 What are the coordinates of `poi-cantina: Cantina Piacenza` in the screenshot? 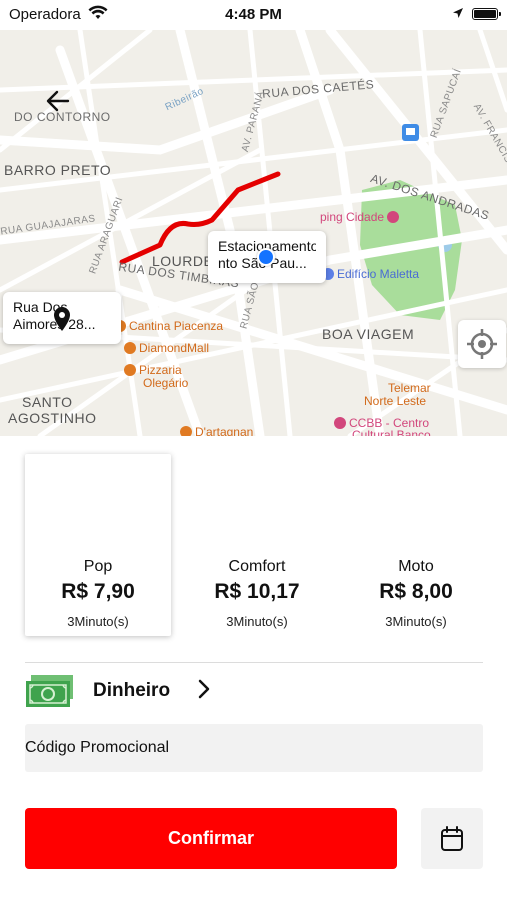 It's located at (168, 326).